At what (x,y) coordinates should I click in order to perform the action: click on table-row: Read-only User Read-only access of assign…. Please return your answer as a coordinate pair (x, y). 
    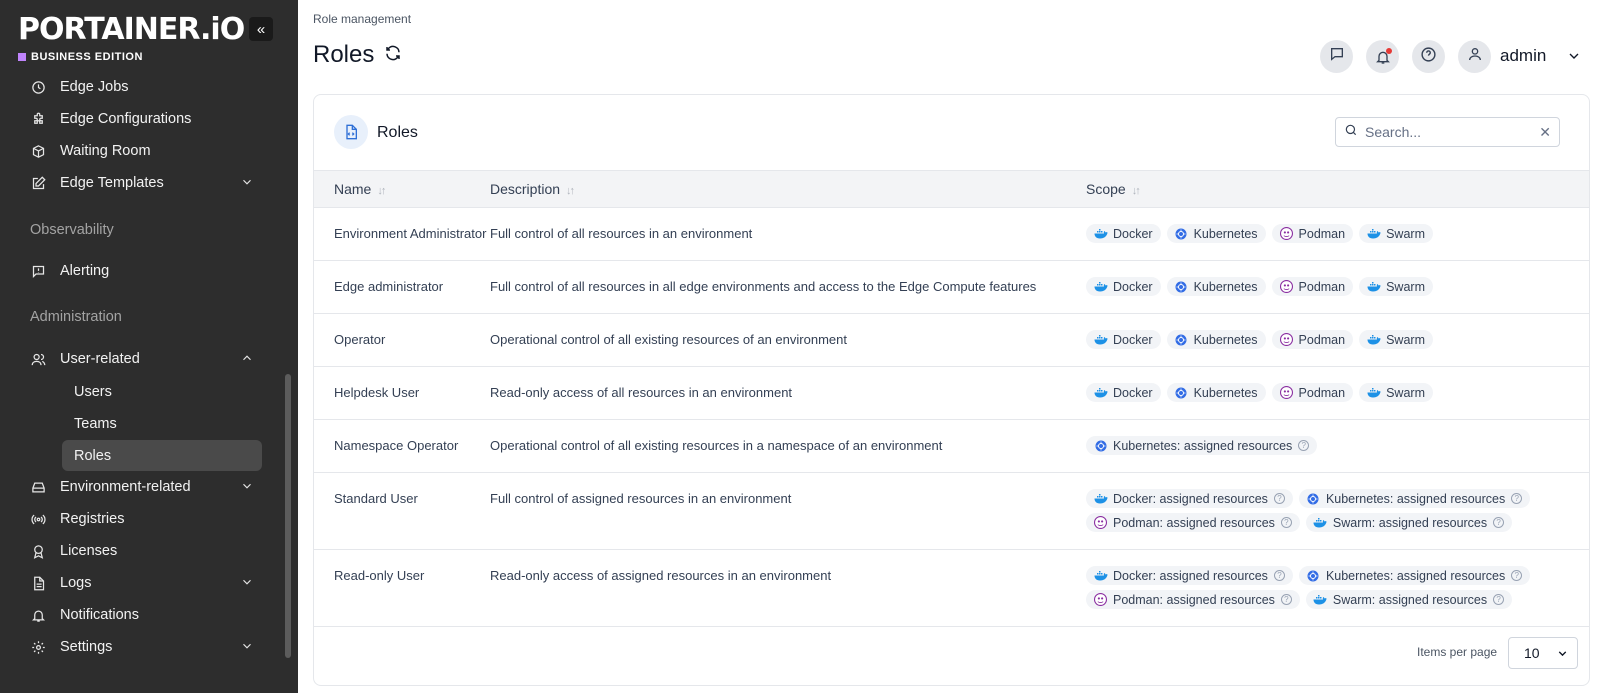
    Looking at the image, I should click on (951, 588).